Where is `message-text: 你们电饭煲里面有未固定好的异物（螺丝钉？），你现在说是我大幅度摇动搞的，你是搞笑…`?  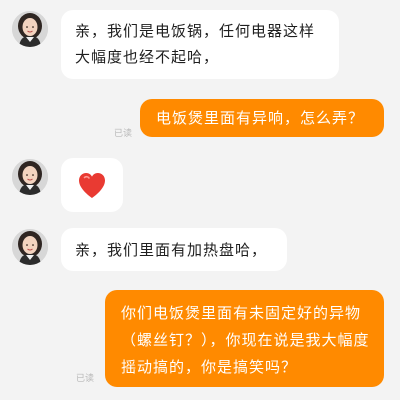
message-text: 你们电饭煲里面有未固定好的异物（螺丝钉？），你现在说是我大幅度摇动搞的，你是搞笑… is located at coordinates (245, 340).